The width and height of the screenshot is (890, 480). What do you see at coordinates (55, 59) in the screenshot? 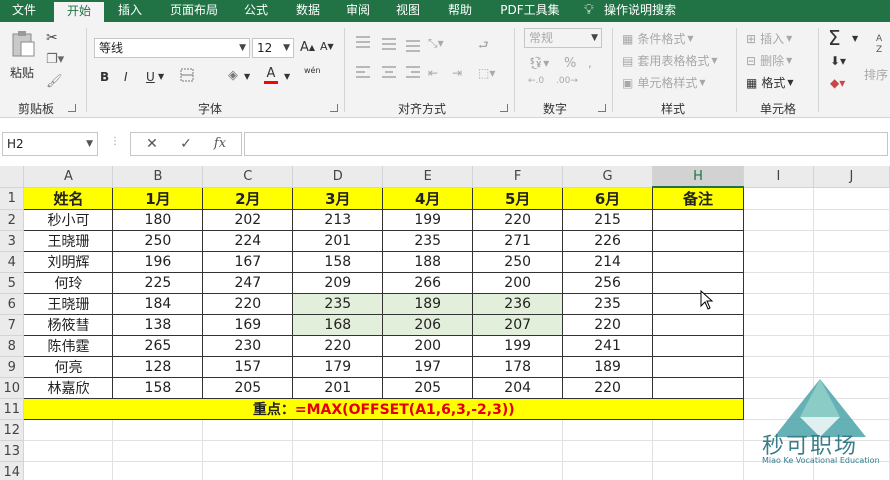
I see `copy-icon: ❐▾` at bounding box center [55, 59].